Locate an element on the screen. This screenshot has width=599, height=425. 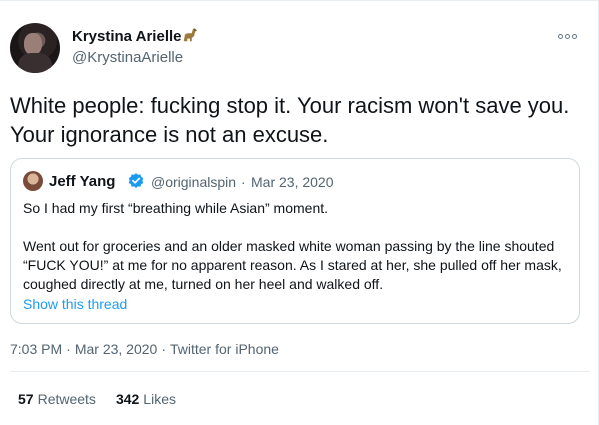
dinosaur-icon is located at coordinates (190, 35).